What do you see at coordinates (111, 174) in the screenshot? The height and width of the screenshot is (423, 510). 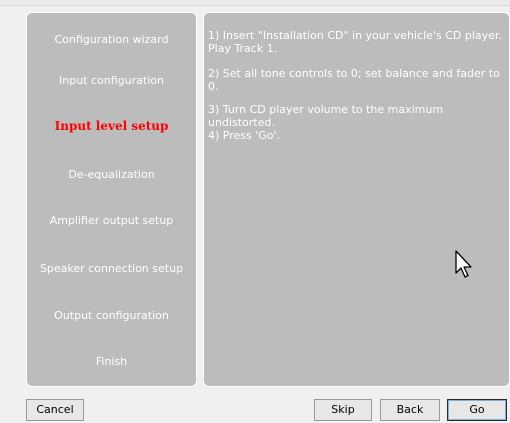 I see `step-de-equalization: De-equalization` at bounding box center [111, 174].